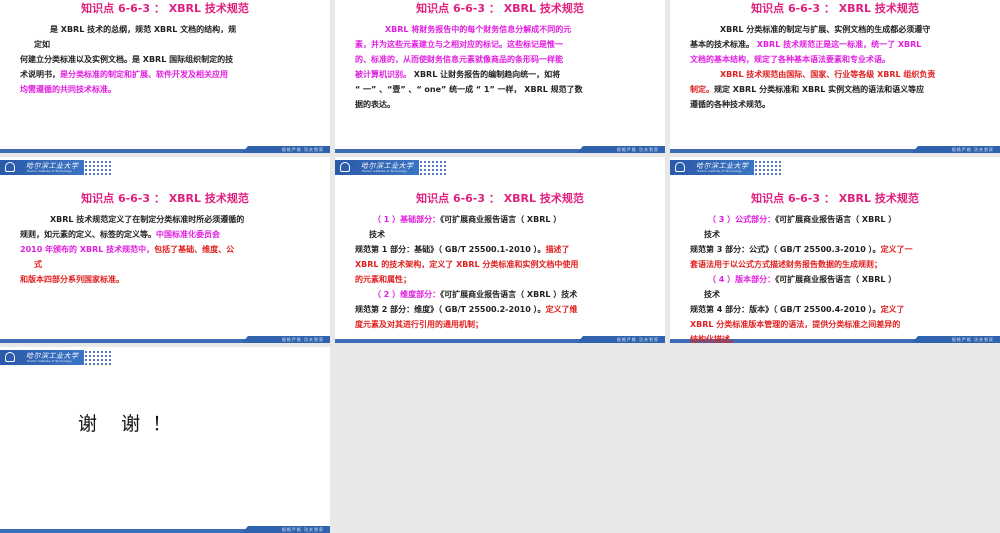 The width and height of the screenshot is (1000, 533). Describe the element at coordinates (144, 74) in the screenshot. I see `text-run: 是分类标准的制定和扩展、软件开发及相关应用` at that location.